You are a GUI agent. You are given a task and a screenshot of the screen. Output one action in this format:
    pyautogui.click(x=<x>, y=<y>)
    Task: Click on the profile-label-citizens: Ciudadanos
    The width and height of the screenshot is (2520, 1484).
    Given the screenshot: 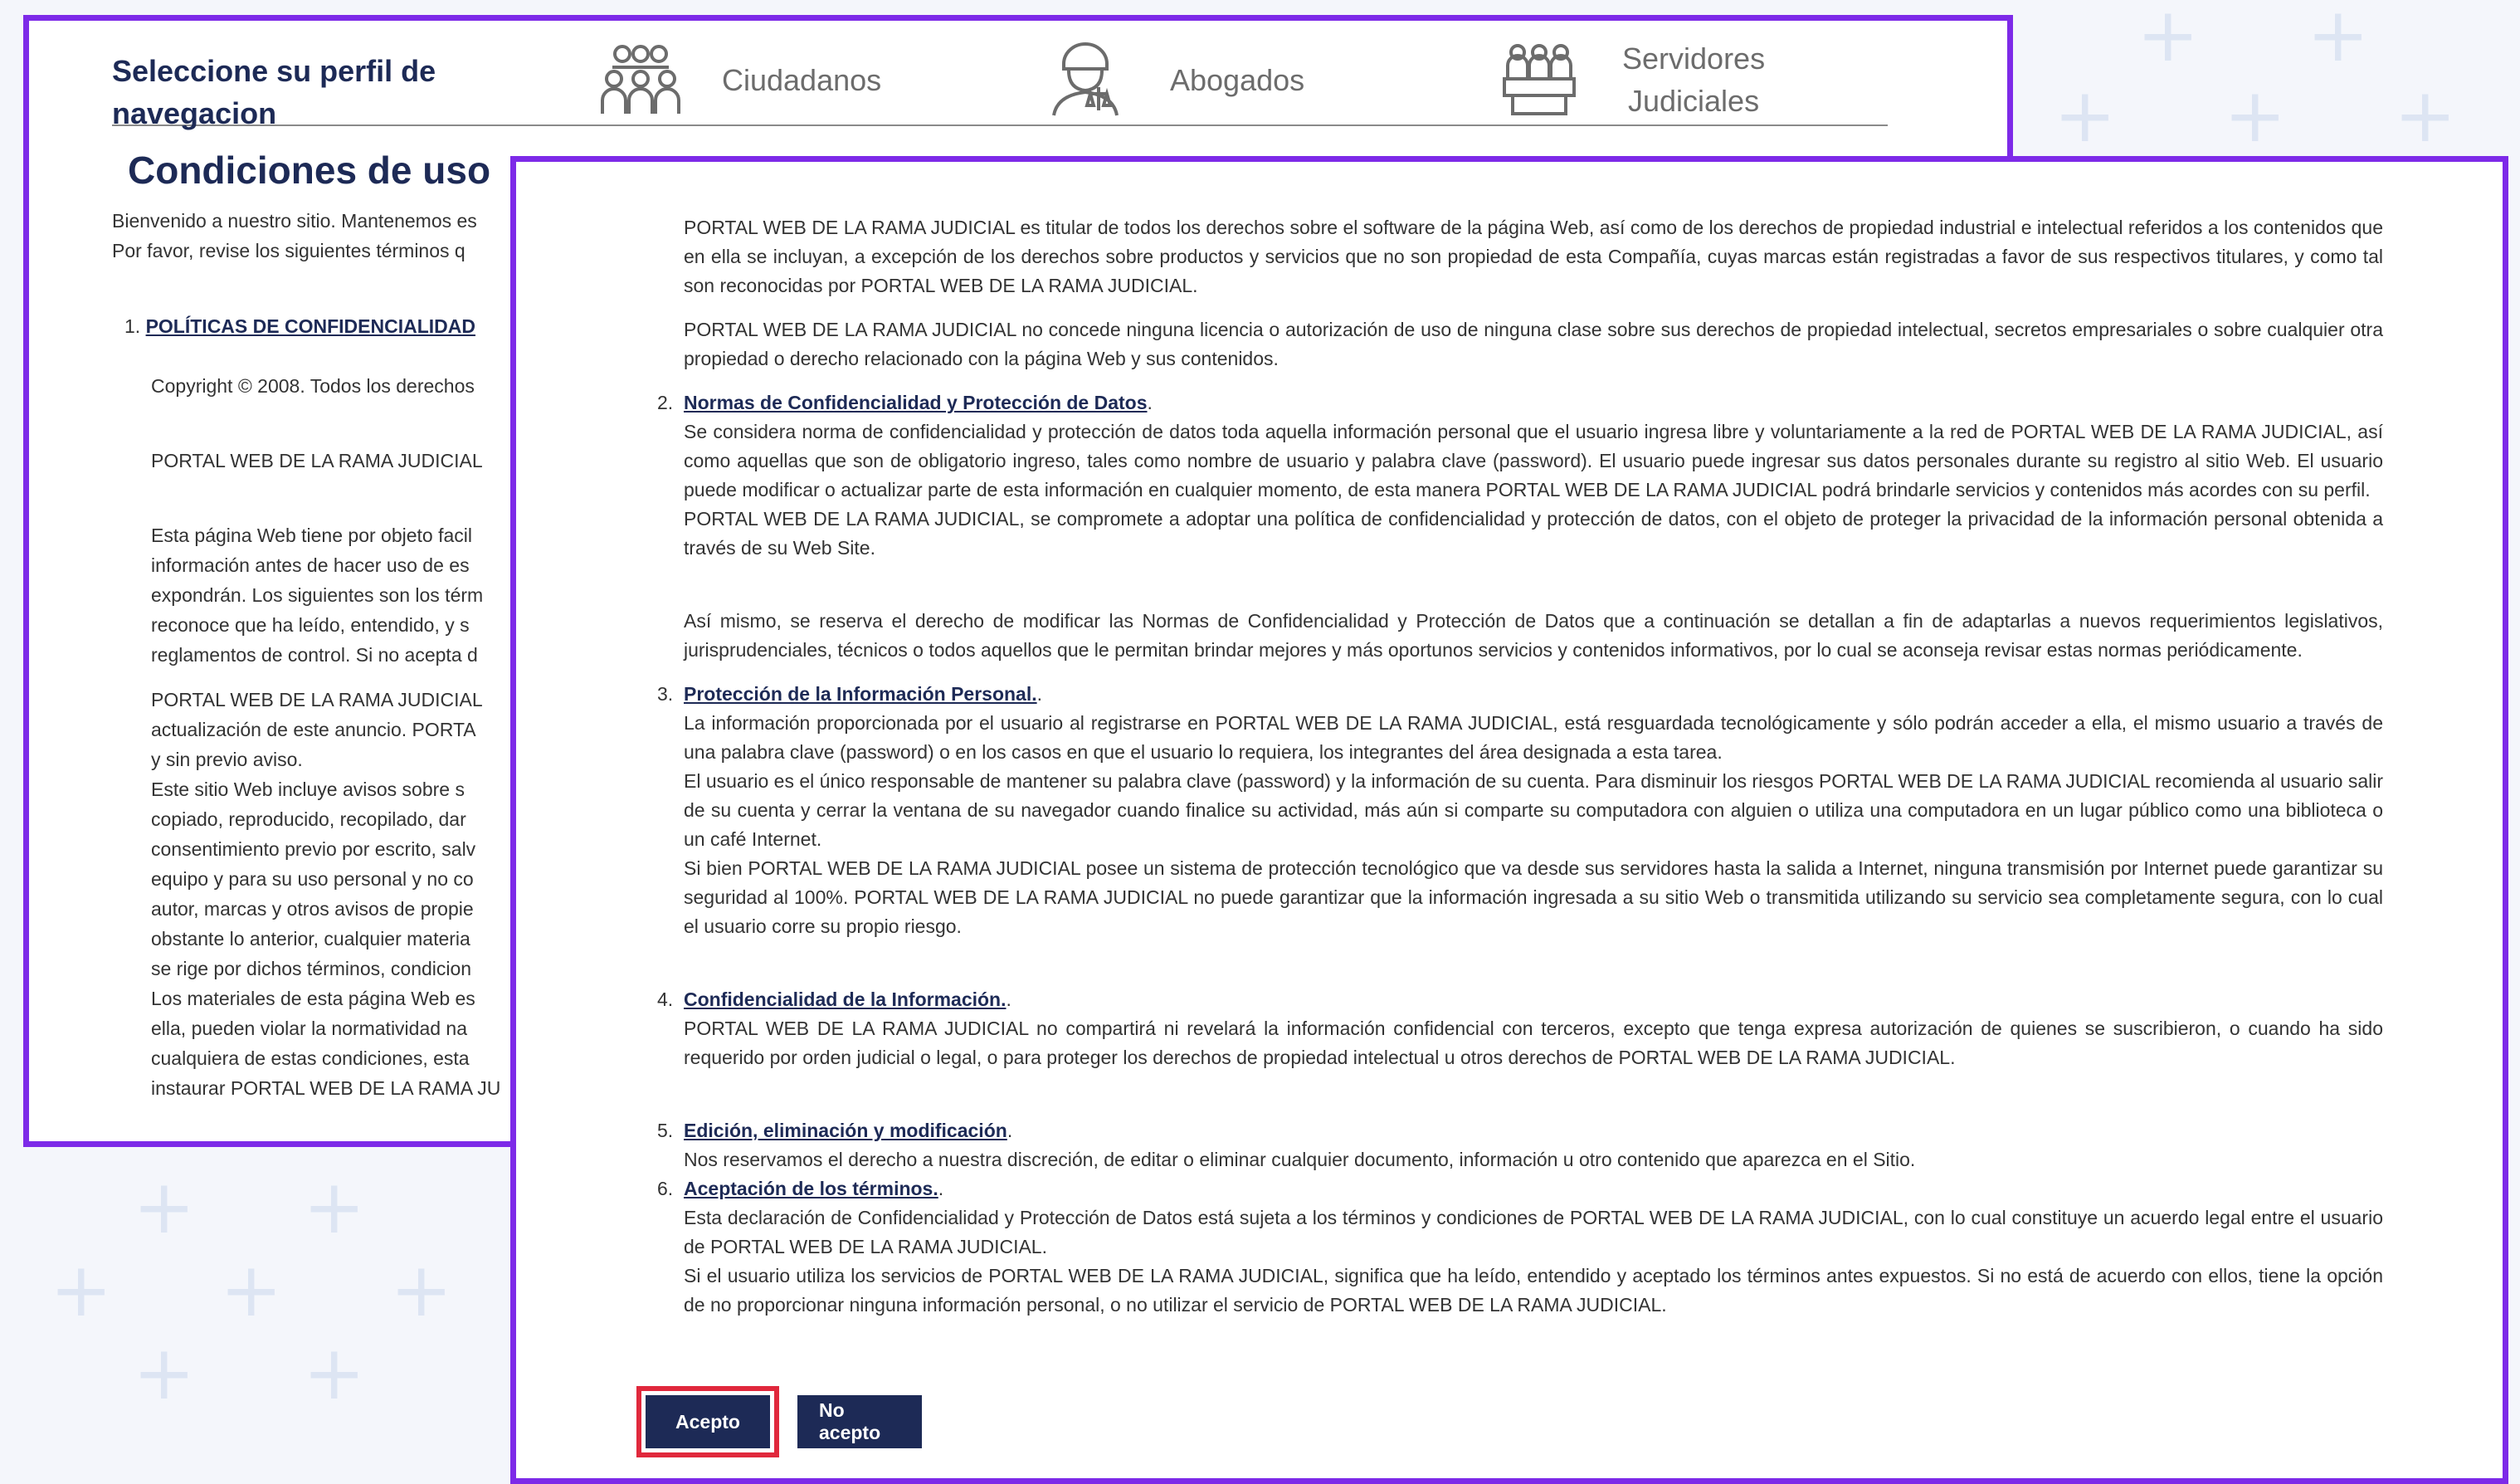 What is the action you would take?
    pyautogui.click(x=802, y=79)
    